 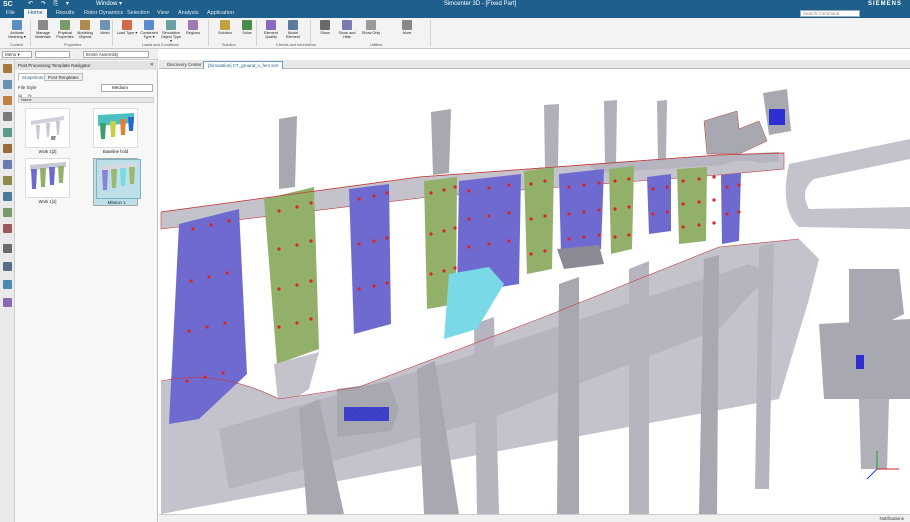 What do you see at coordinates (127, 25) in the screenshot?
I see `load-type-icon` at bounding box center [127, 25].